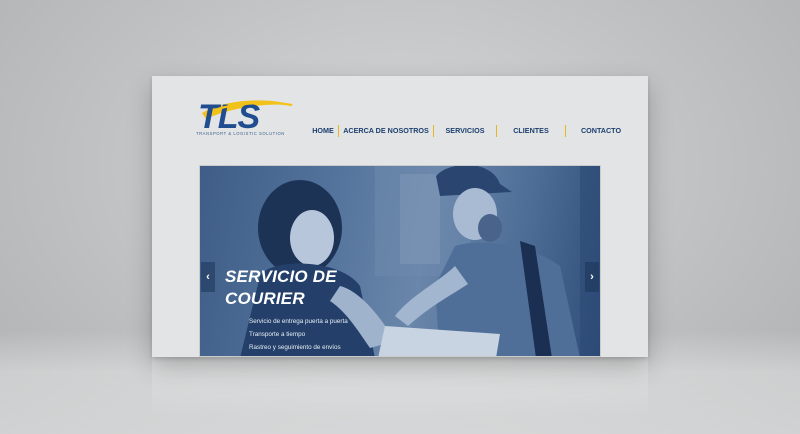  Describe the element at coordinates (240, 133) in the screenshot. I see `logo-tagline: TRANSPORT & LOGISTIC SOLUTION` at that location.